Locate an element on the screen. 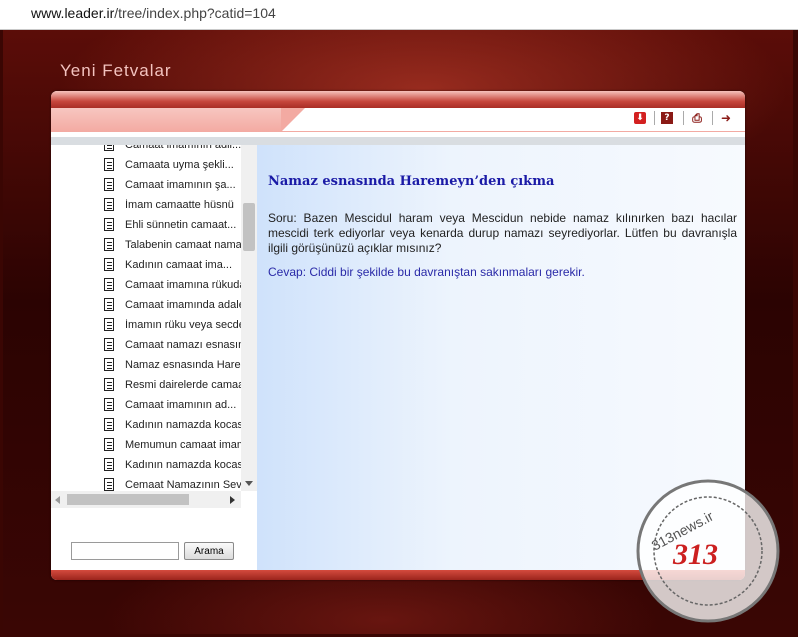 The width and height of the screenshot is (798, 637). tree-item-label: İmamın rüku veya secde is located at coordinates (183, 325).